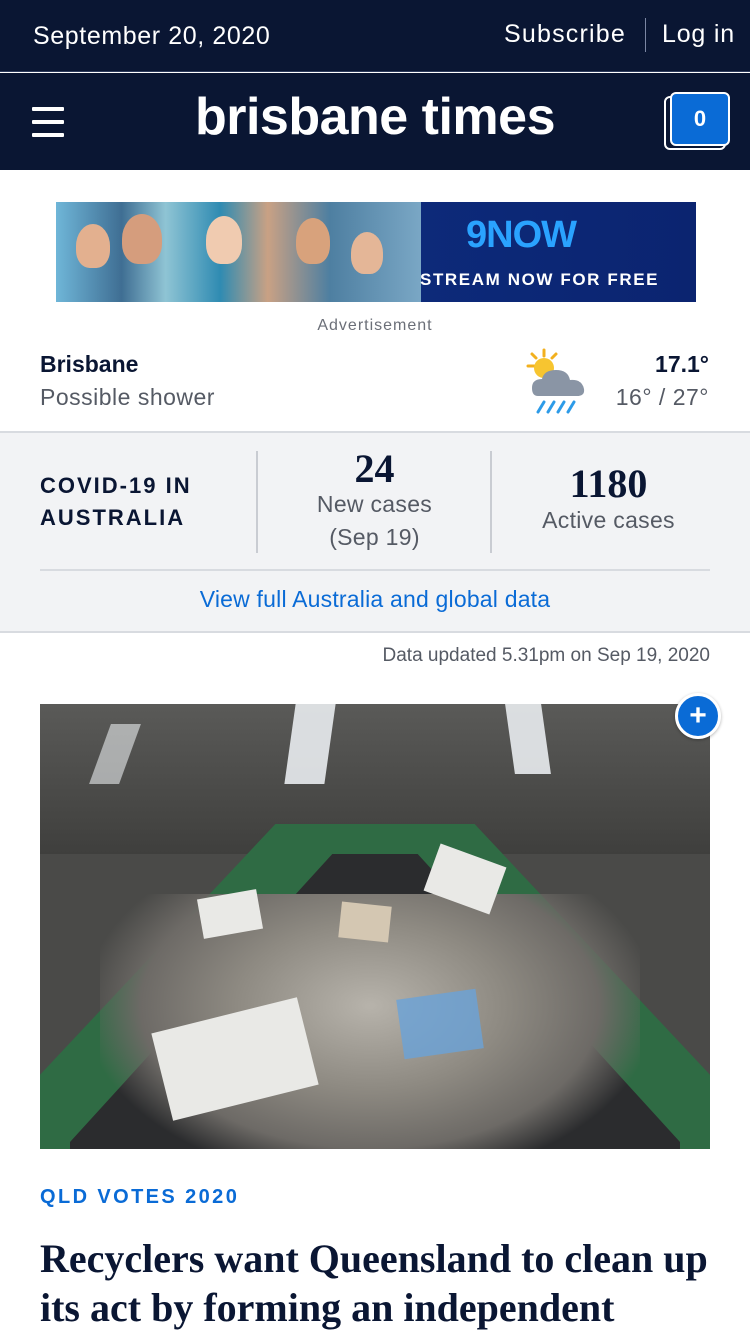 This screenshot has width=750, height=1334. I want to click on covid-separator, so click(375, 570).